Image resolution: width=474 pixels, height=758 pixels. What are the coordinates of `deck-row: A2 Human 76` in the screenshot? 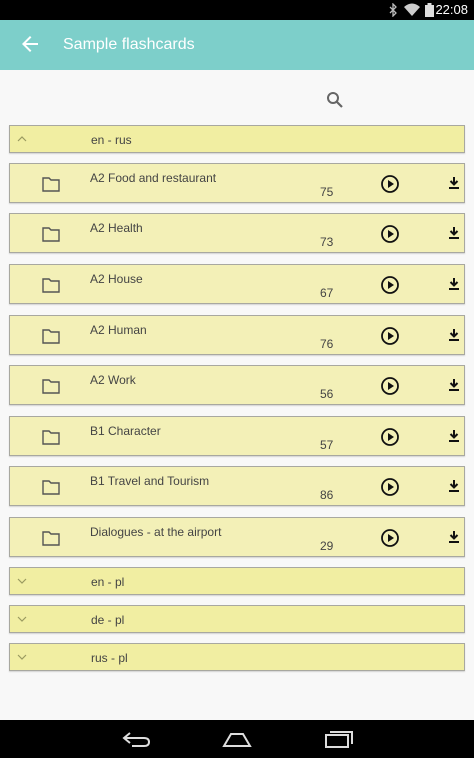 It's located at (237, 335).